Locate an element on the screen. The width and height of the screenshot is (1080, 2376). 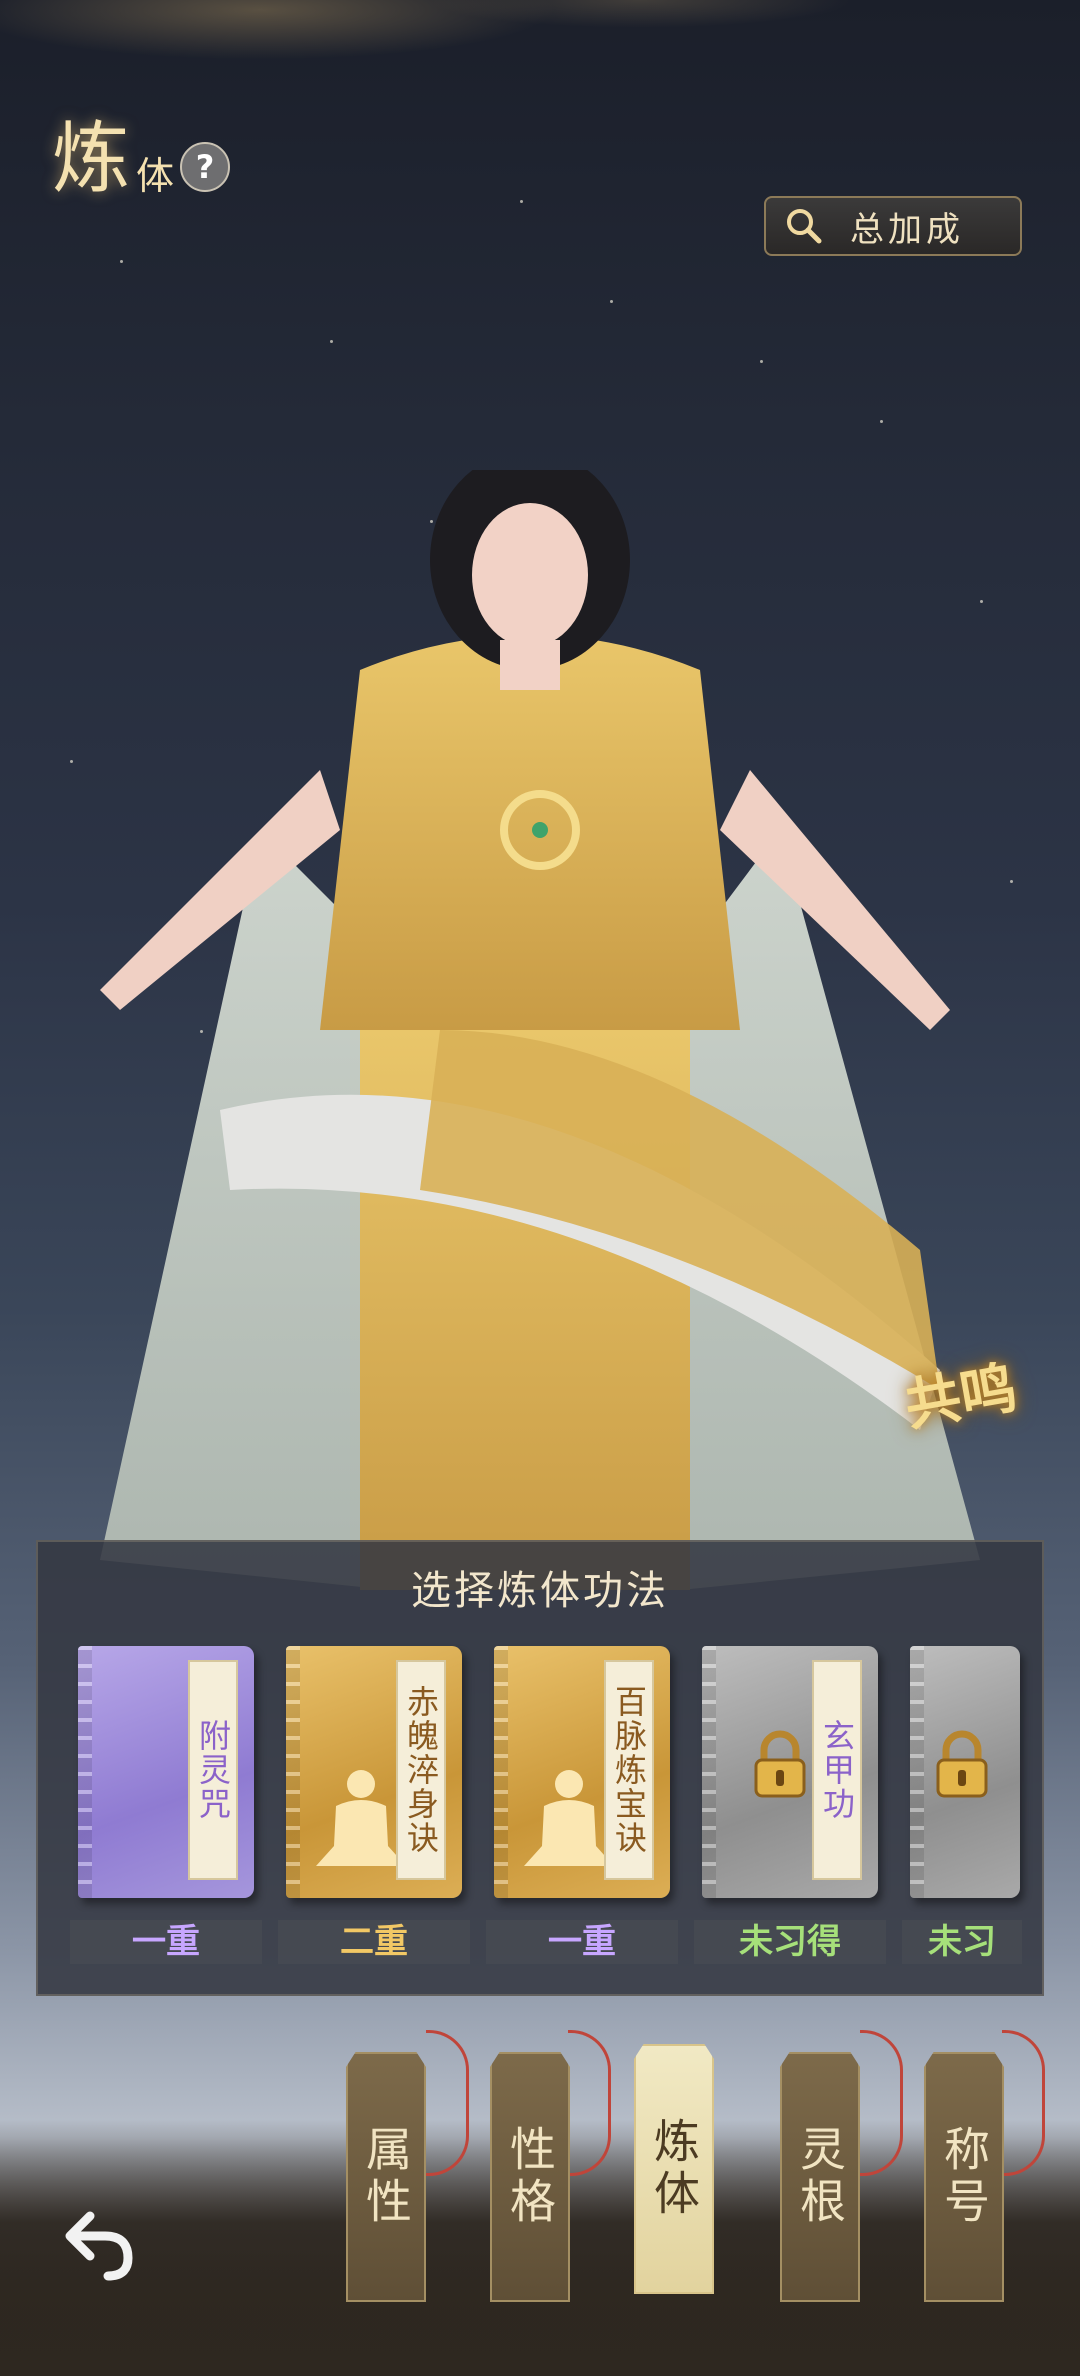
technique-book-2: 赤魄淬身诀 is located at coordinates (374, 1772).